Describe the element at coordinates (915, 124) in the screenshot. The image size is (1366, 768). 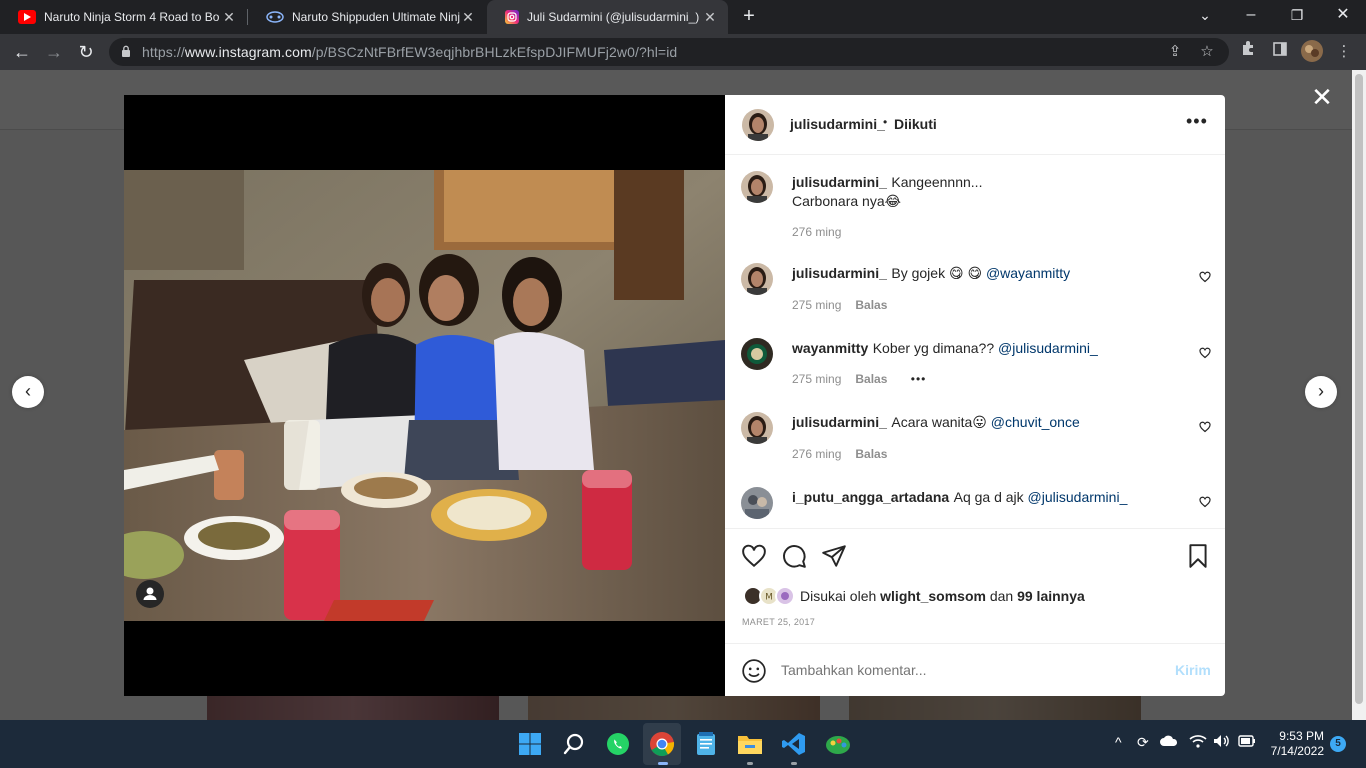
I see `following-button: Diikuti` at that location.